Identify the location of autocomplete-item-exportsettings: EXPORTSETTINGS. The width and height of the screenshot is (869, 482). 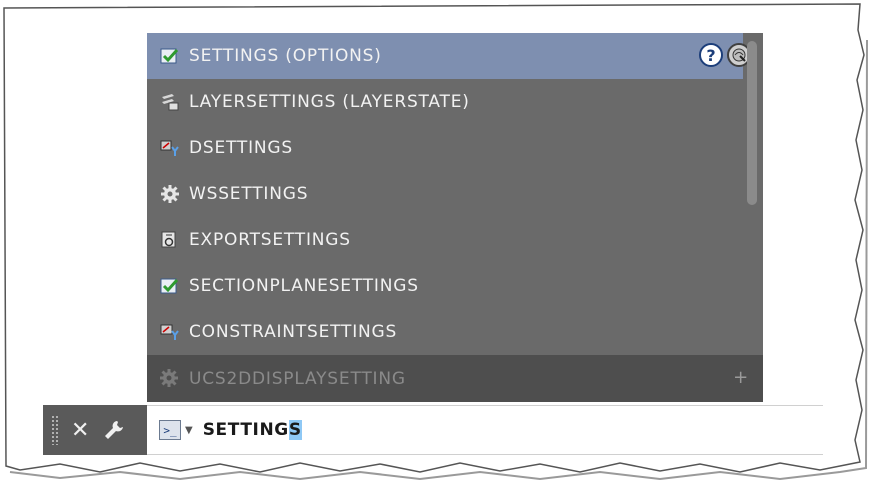
(445, 240).